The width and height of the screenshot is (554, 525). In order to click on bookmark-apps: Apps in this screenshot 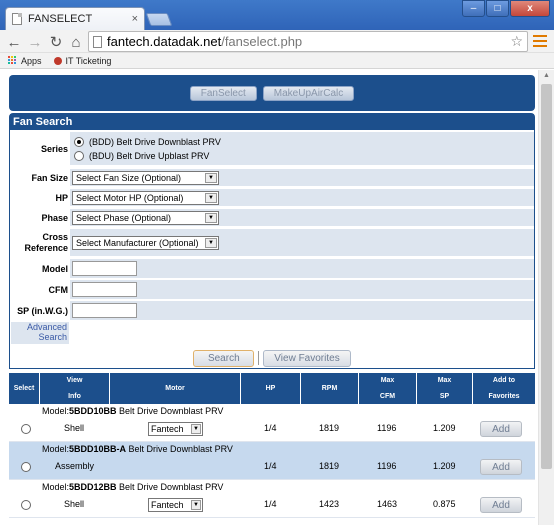, I will do `click(25, 61)`.